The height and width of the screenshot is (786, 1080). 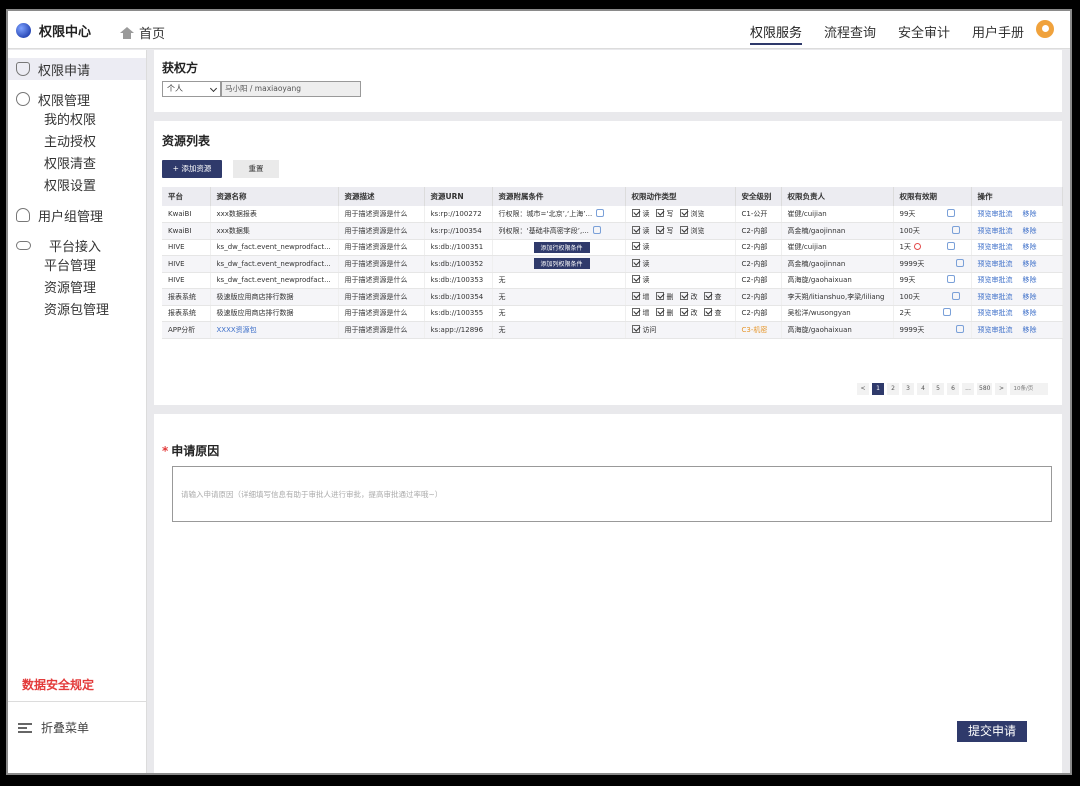 What do you see at coordinates (191, 89) in the screenshot?
I see `grantee-type-select: 个人` at bounding box center [191, 89].